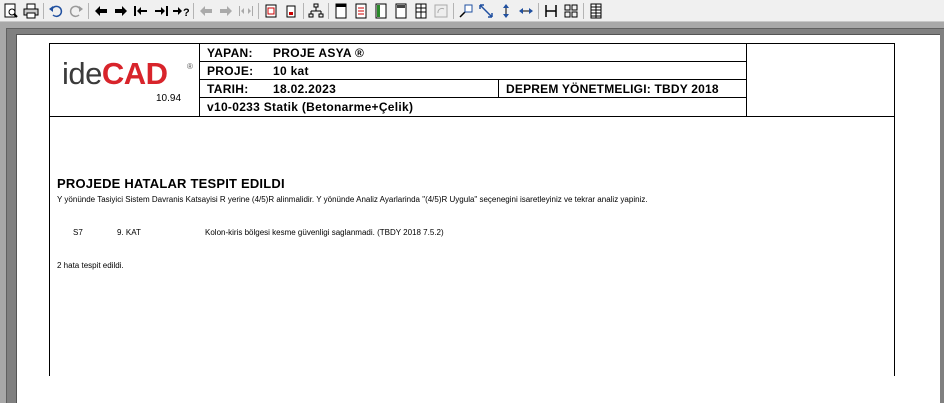 The height and width of the screenshot is (403, 944). Describe the element at coordinates (121, 10) in the screenshot. I see `arrow-right-icon` at that location.